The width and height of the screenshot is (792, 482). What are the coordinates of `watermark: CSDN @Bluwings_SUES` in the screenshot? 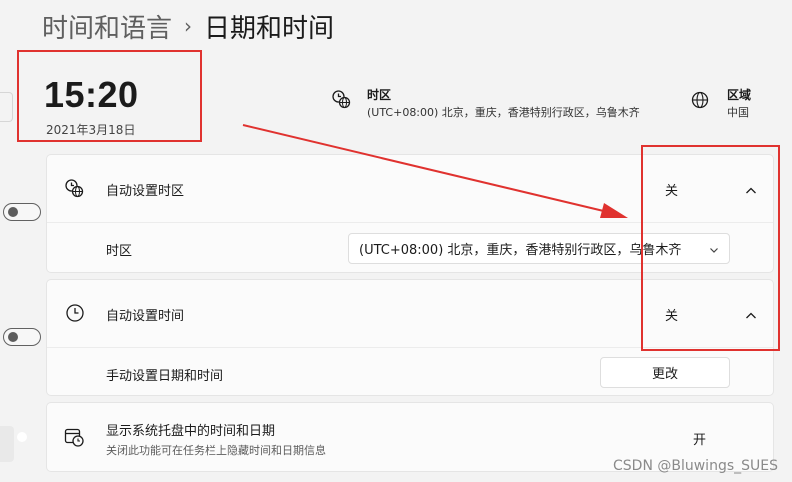 It's located at (695, 466).